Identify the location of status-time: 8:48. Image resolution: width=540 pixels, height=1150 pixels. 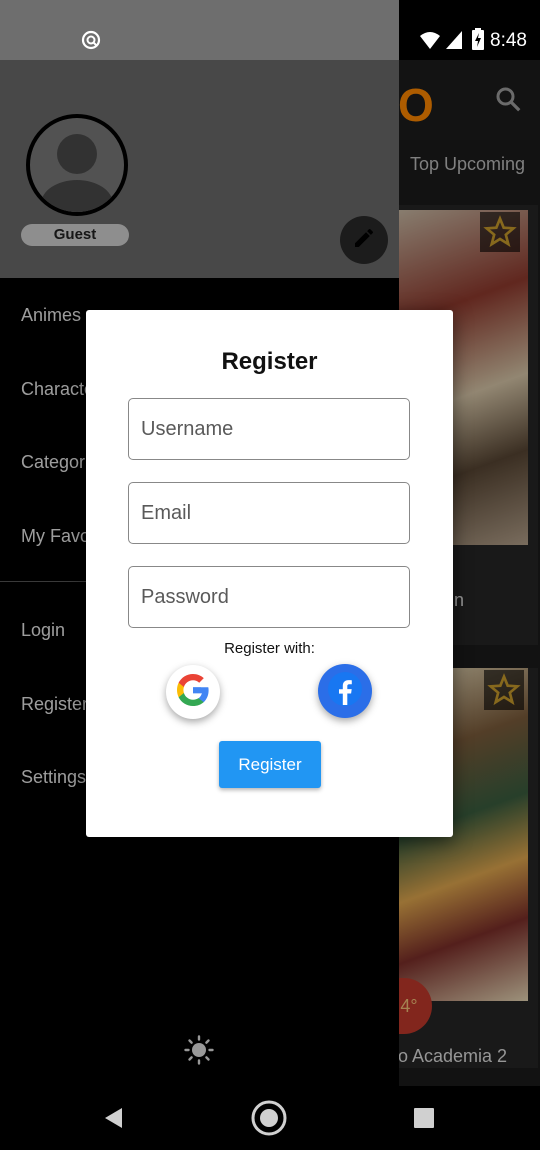
(508, 40).